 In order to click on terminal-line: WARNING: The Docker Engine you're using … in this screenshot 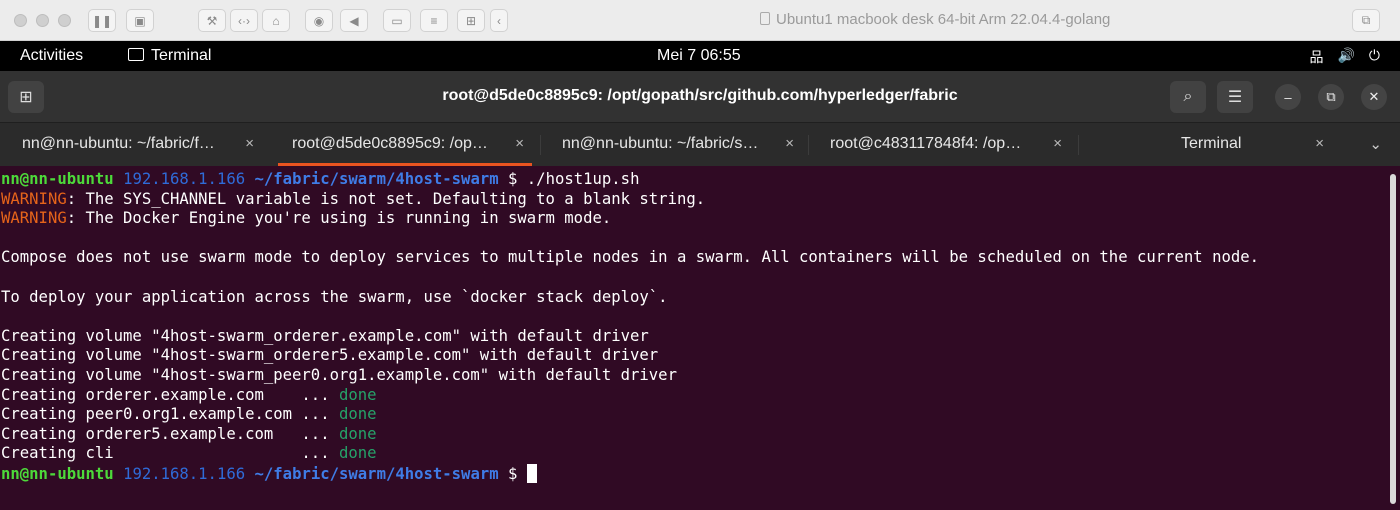, I will do `click(306, 218)`.